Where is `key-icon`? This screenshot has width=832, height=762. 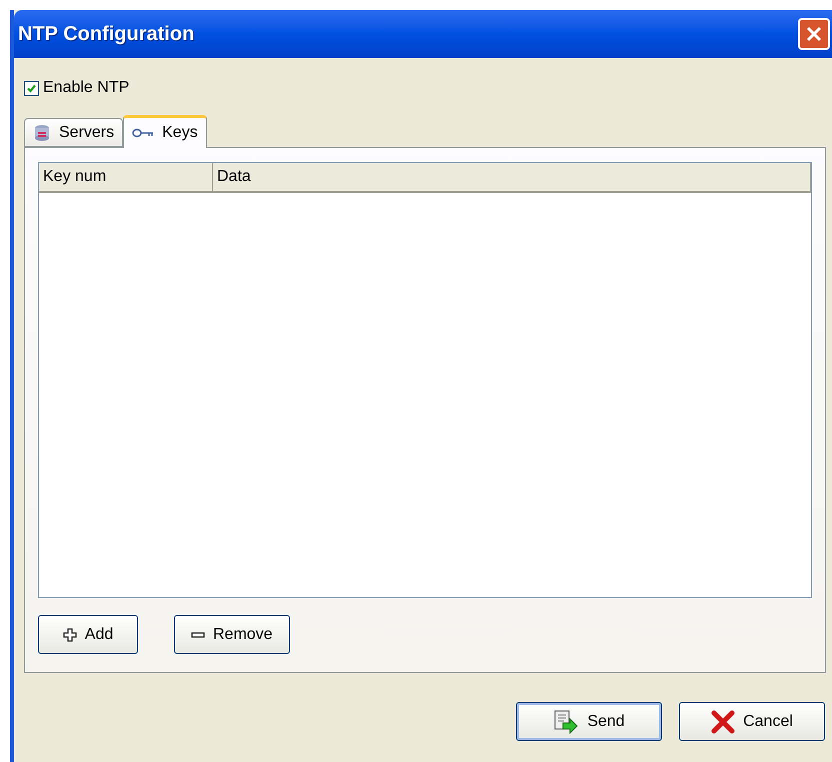 key-icon is located at coordinates (143, 133).